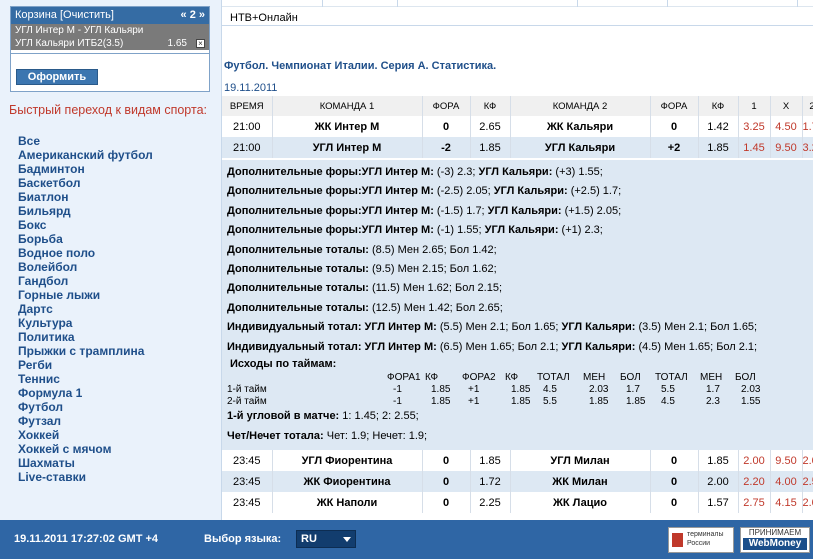 This screenshot has height=559, width=813. I want to click on cell-kf2: 1.57, so click(718, 502).